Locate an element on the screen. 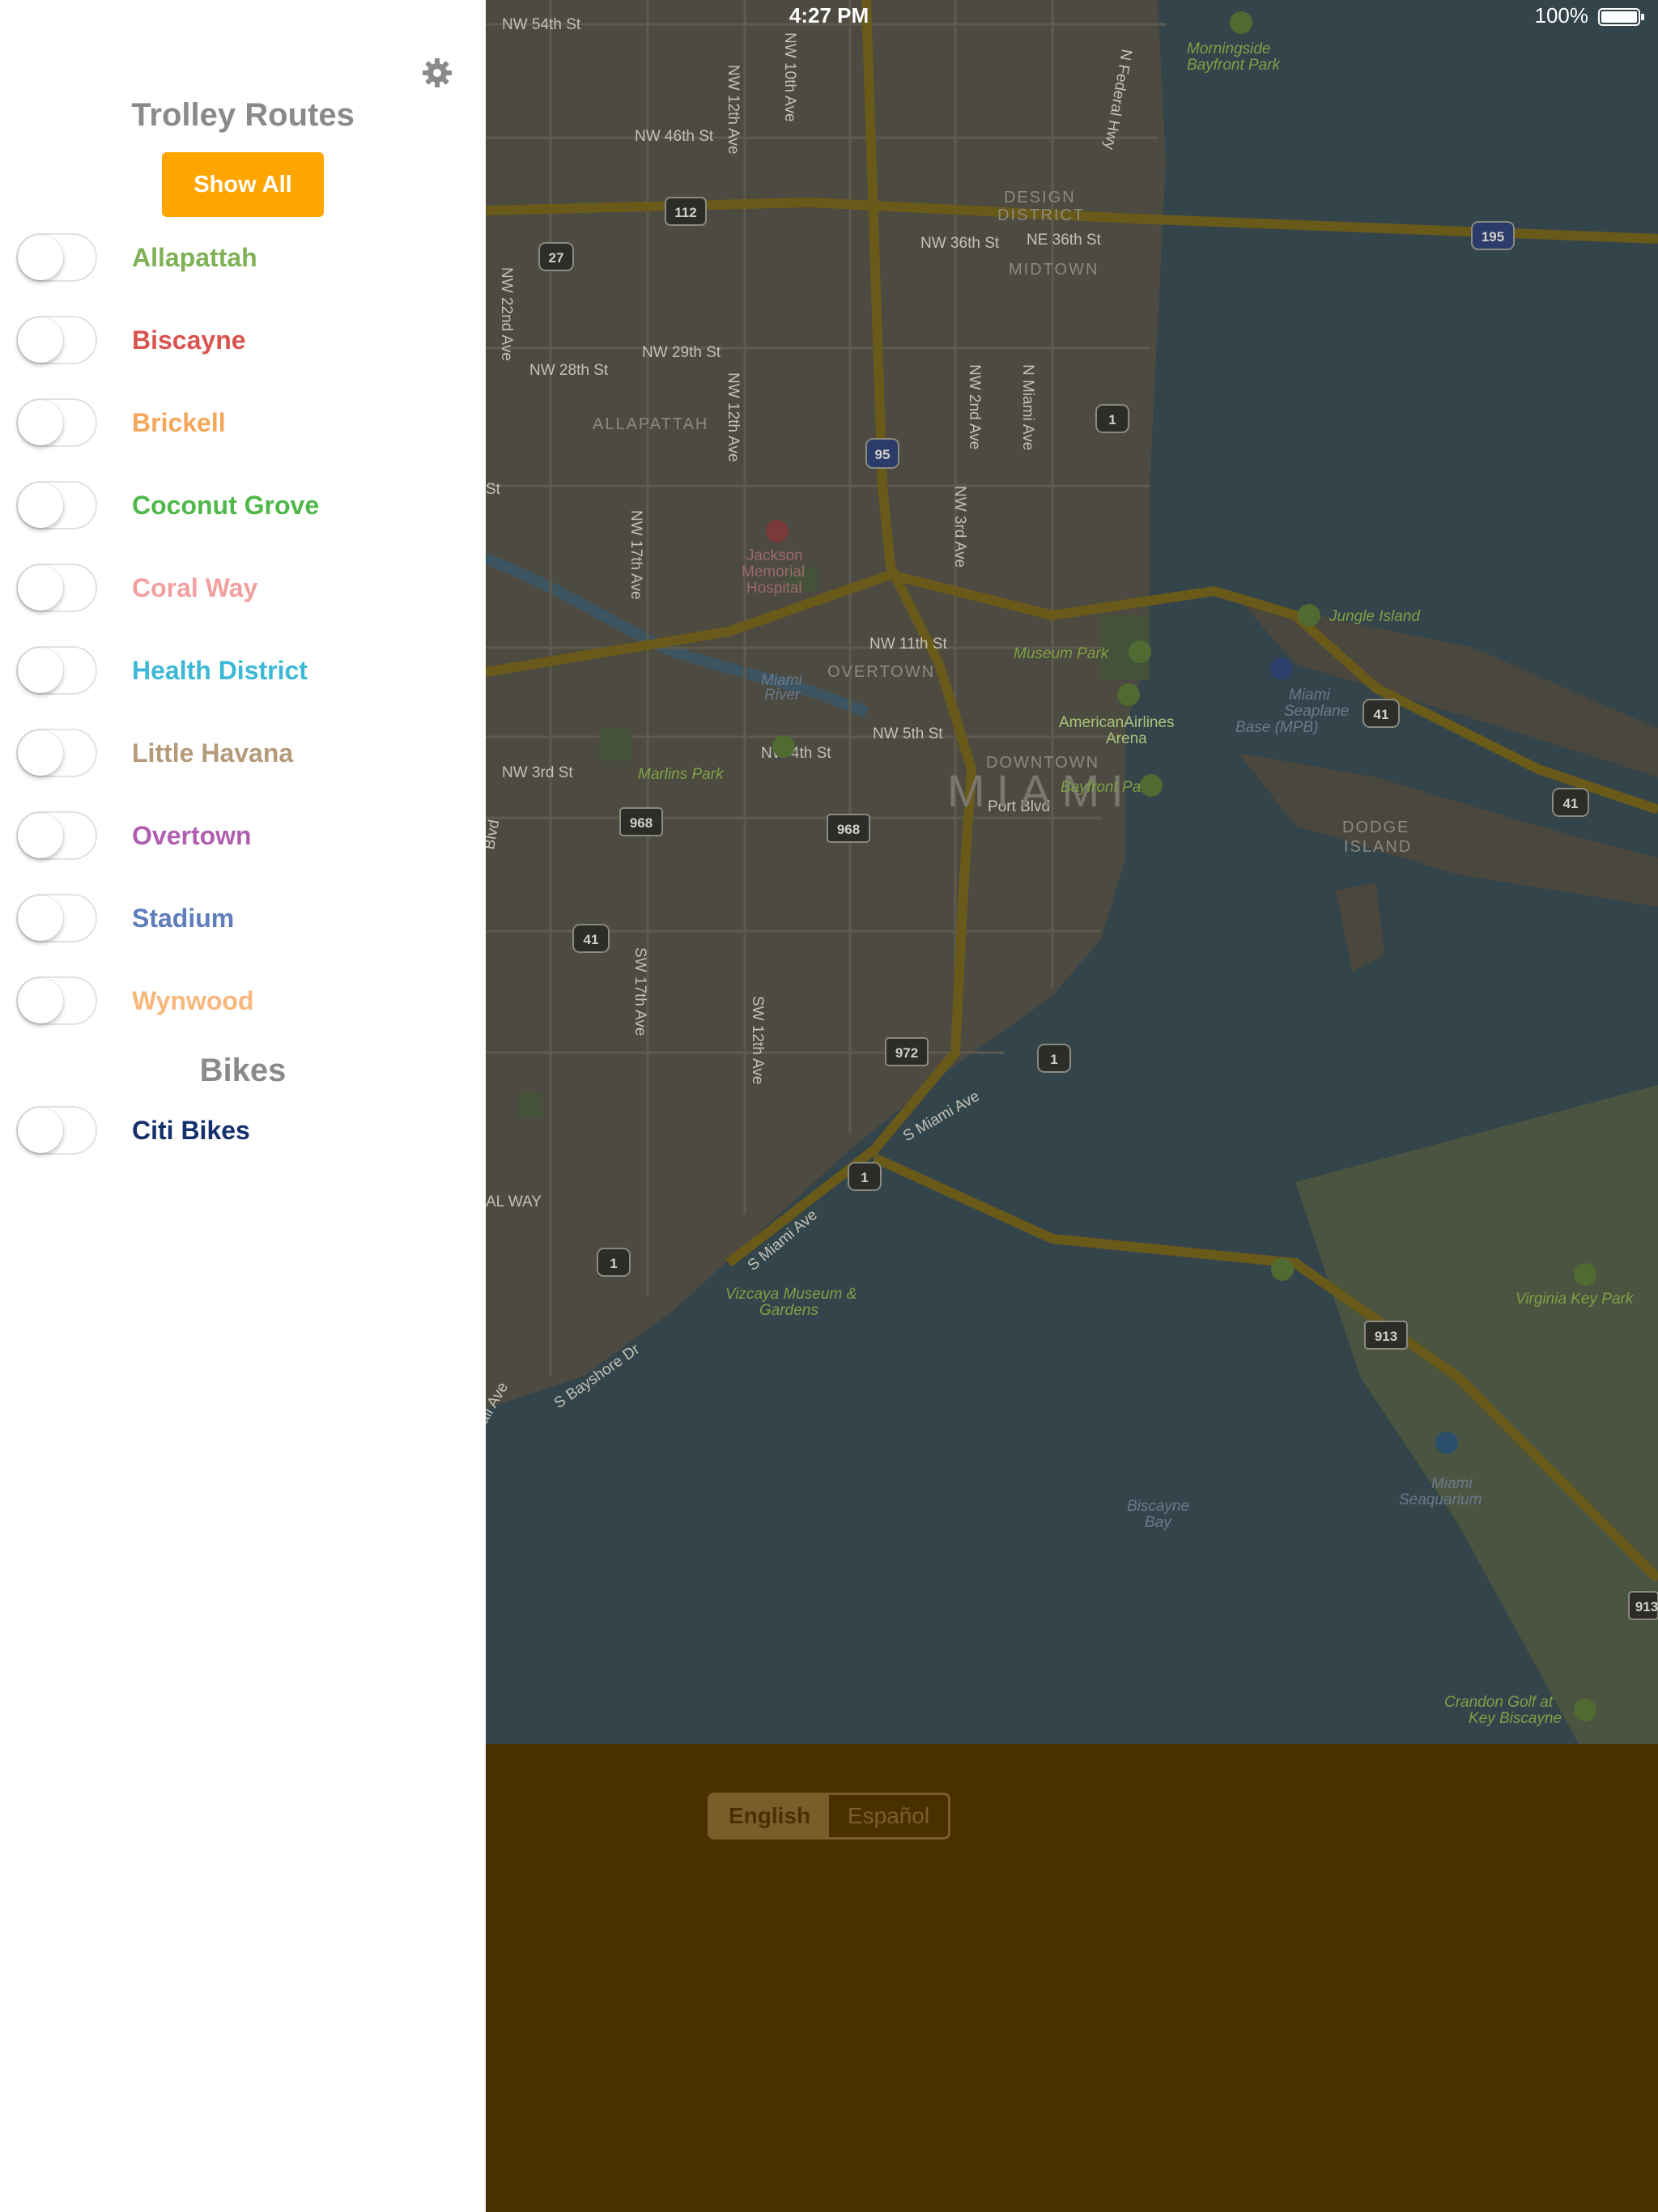 The height and width of the screenshot is (2212, 1658). route-toggle-coconut-grove is located at coordinates (56, 506).